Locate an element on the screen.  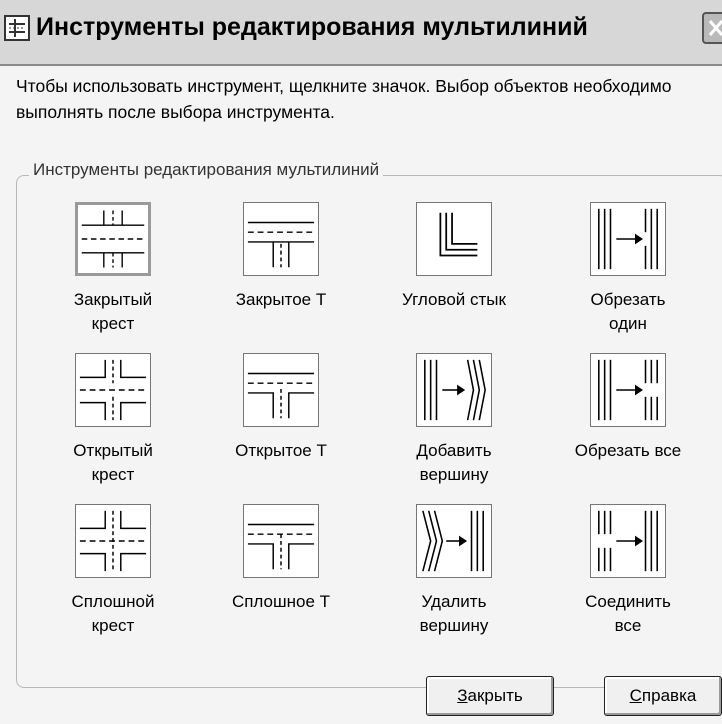
corner-joint-icon is located at coordinates (454, 239).